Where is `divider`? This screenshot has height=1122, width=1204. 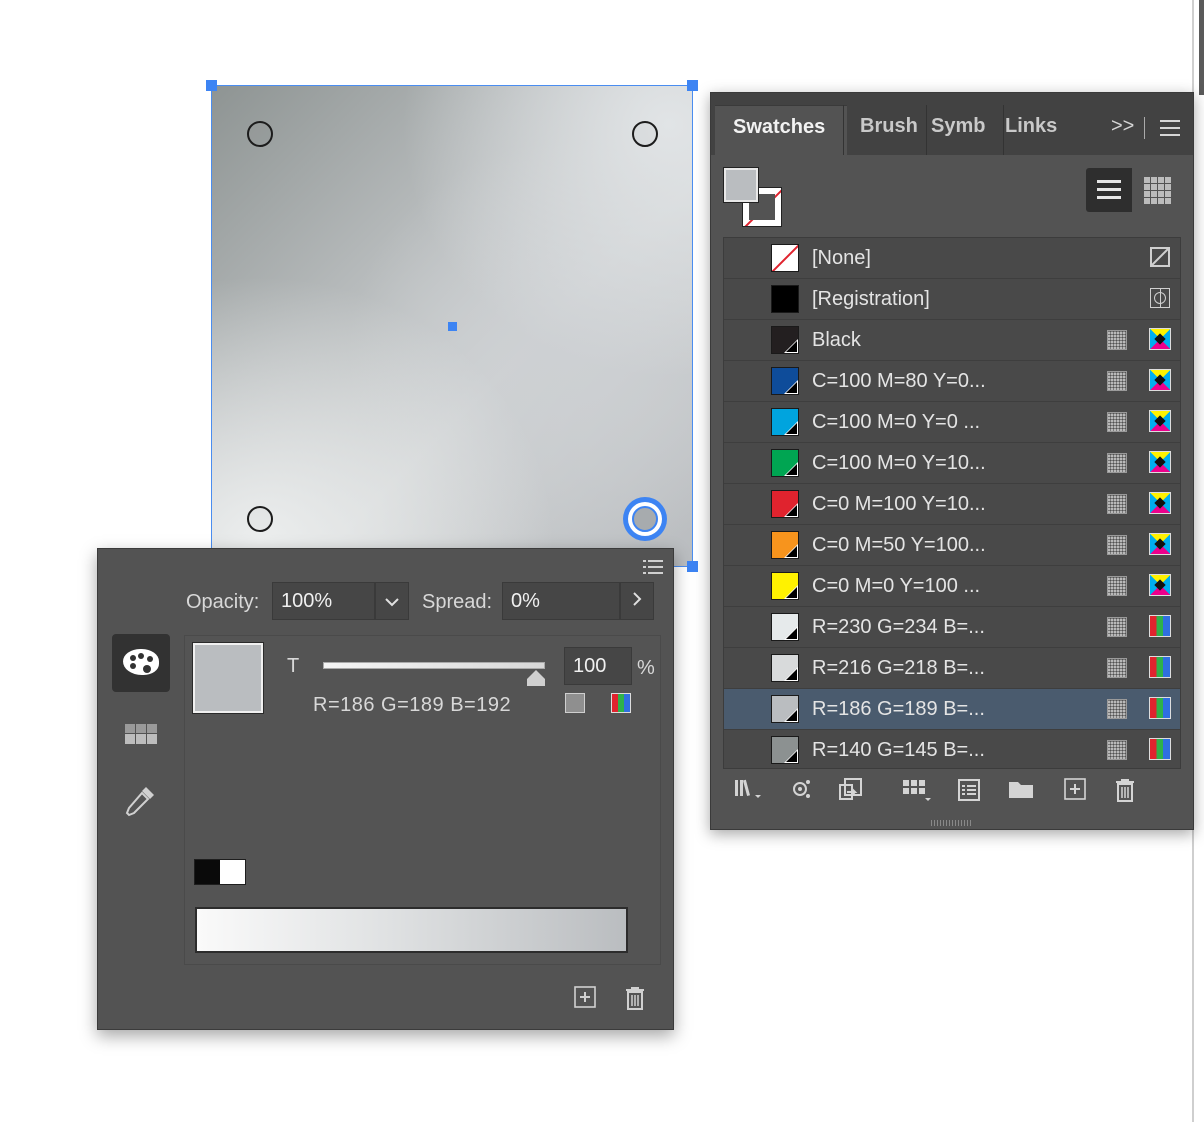
divider is located at coordinates (1144, 128).